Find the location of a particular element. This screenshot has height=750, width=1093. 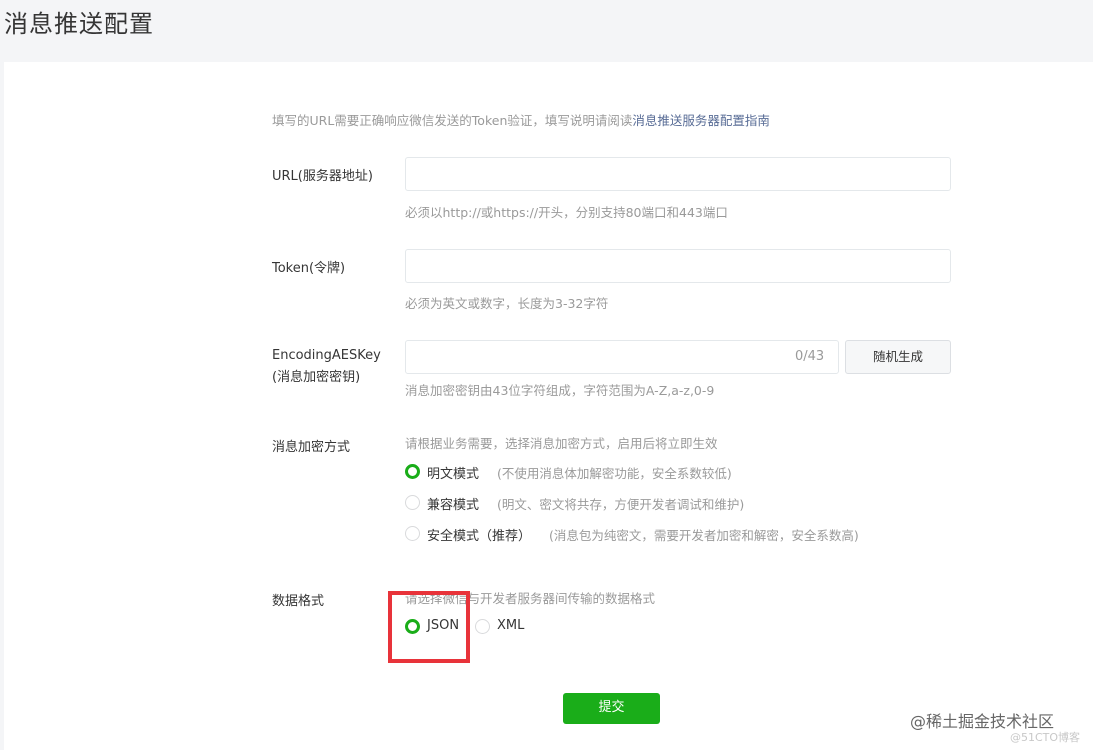

radio-secure is located at coordinates (412, 533).